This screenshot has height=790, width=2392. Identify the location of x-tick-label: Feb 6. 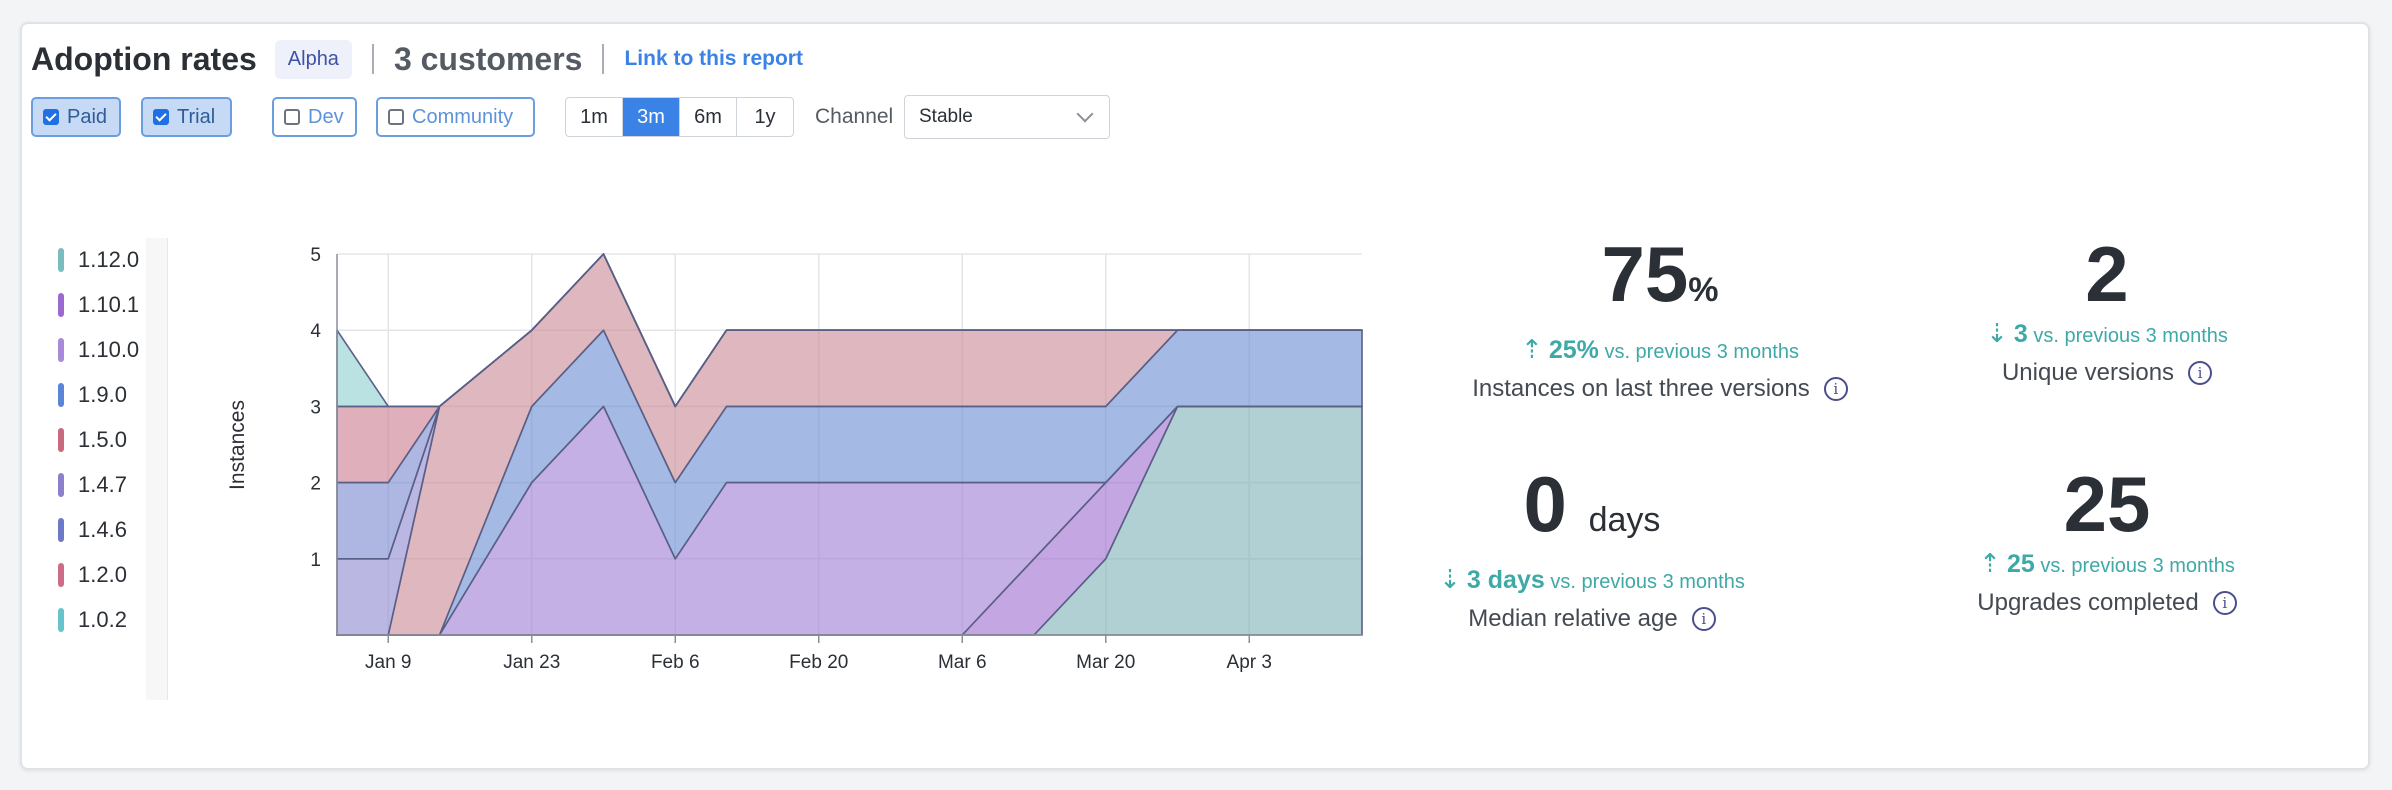
(675, 662).